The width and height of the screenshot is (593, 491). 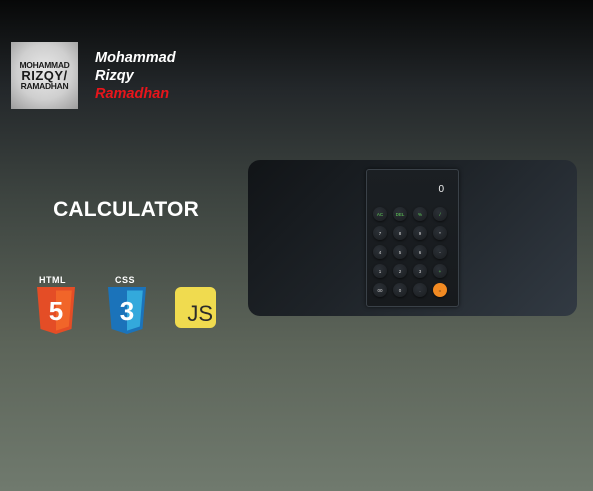 What do you see at coordinates (440, 252) in the screenshot?
I see `calc-key: -` at bounding box center [440, 252].